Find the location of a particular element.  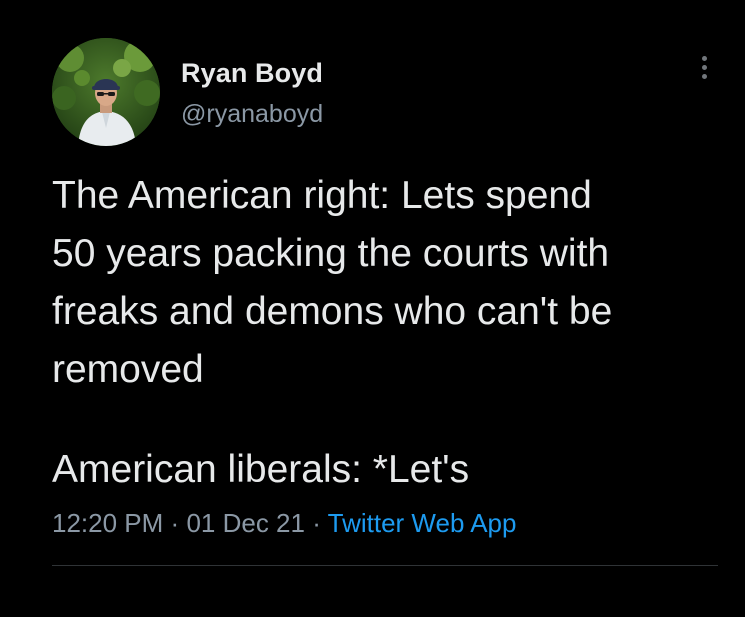

divider is located at coordinates (385, 565).